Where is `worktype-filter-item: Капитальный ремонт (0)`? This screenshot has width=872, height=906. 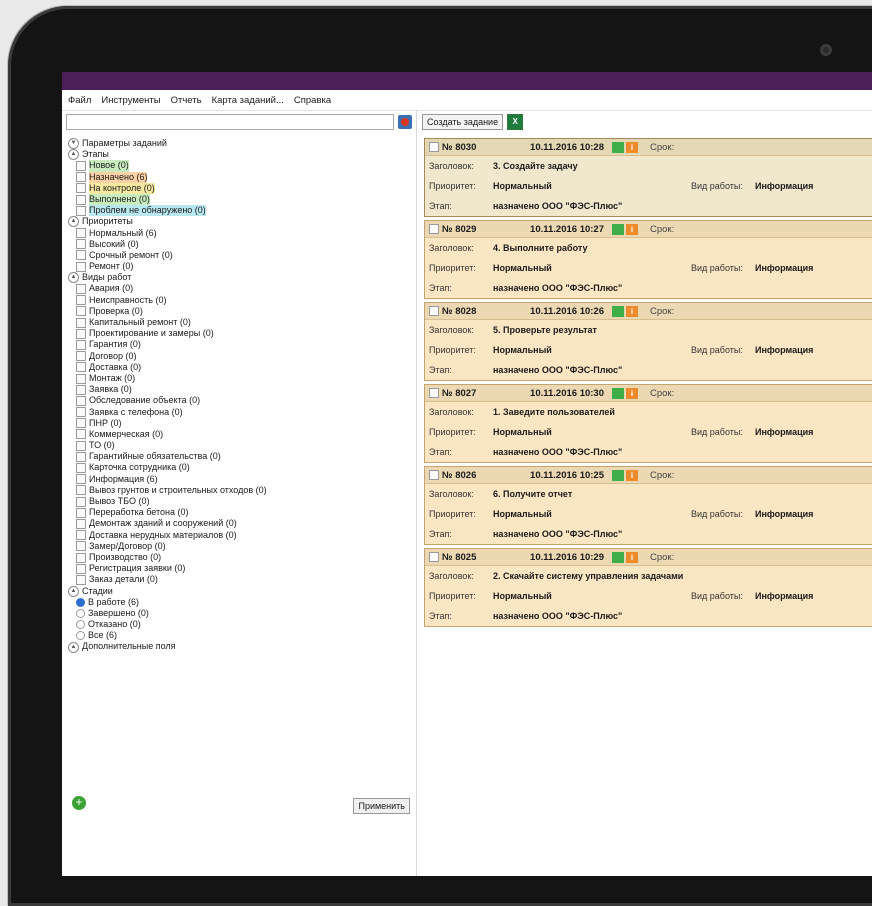 worktype-filter-item: Капитальный ремонт (0) is located at coordinates (240, 322).